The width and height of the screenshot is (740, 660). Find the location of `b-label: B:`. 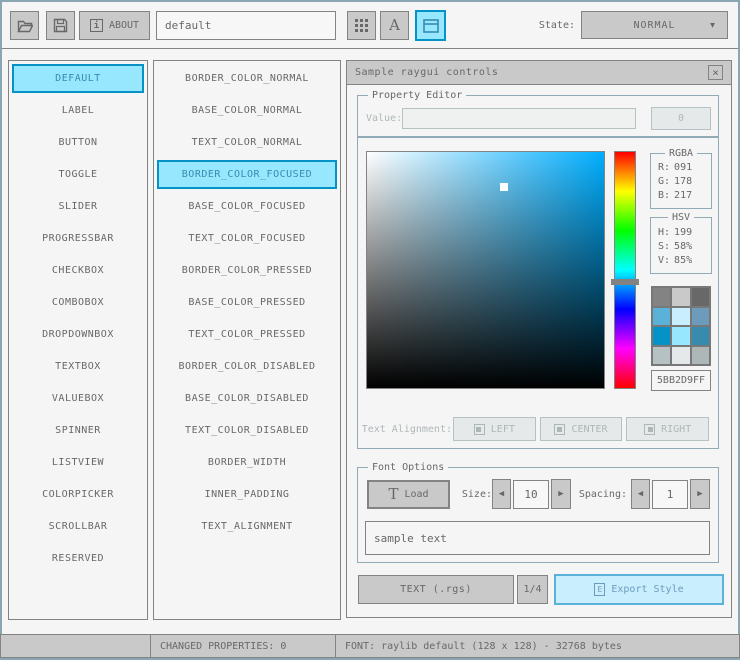

b-label: B: is located at coordinates (664, 195).